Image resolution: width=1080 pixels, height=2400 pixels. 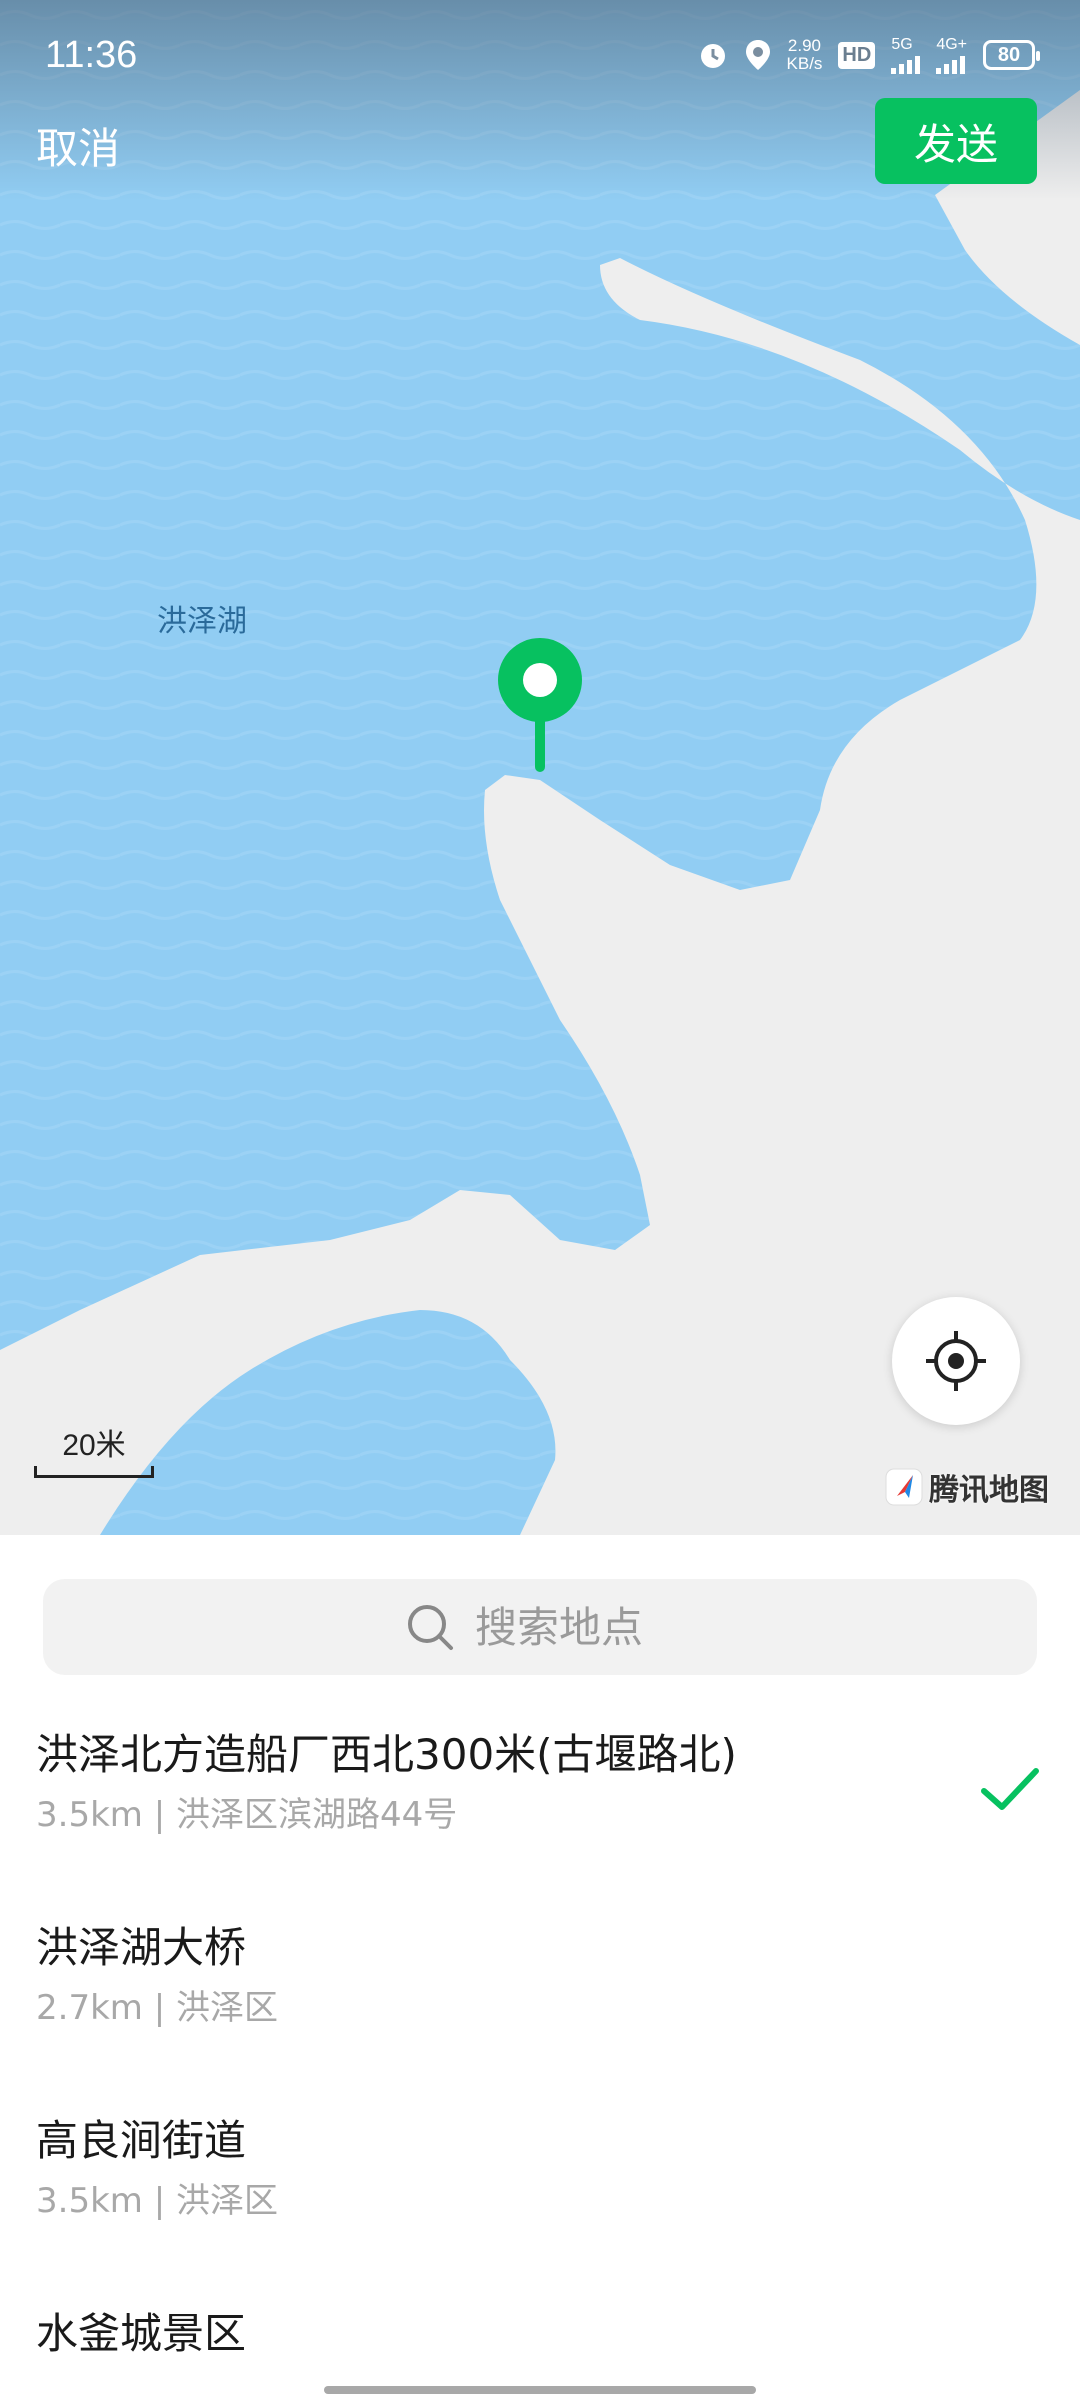 What do you see at coordinates (157, 2008) in the screenshot?
I see `location-detail: 2.7km | 洪泽区` at bounding box center [157, 2008].